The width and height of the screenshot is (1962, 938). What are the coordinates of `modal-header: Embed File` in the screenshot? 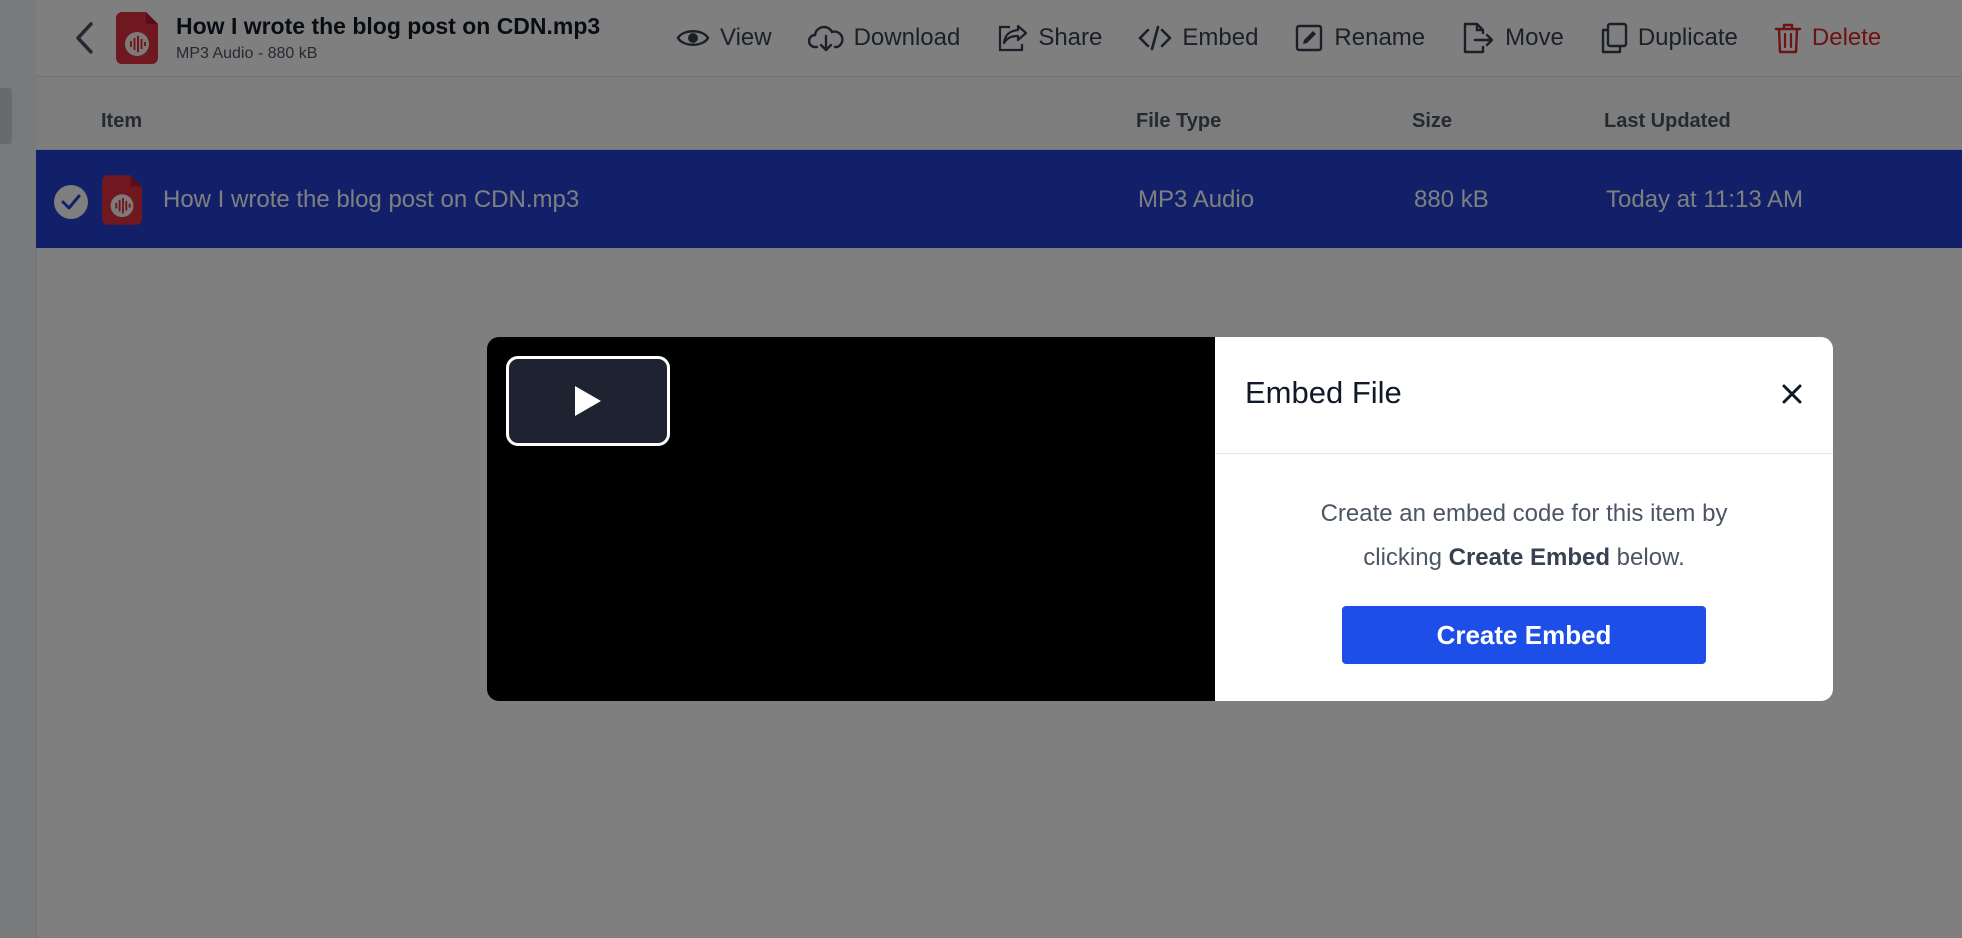 It's located at (1524, 395).